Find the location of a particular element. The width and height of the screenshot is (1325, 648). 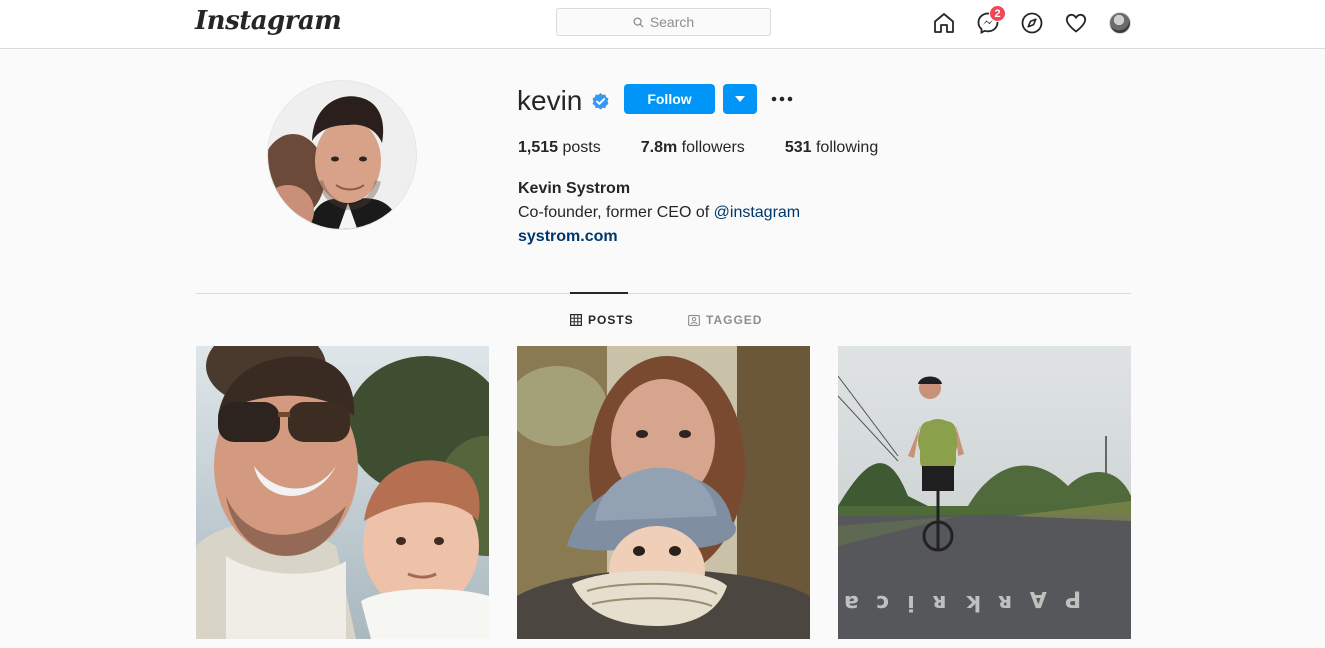

tab-posts: POSTS is located at coordinates (602, 320).